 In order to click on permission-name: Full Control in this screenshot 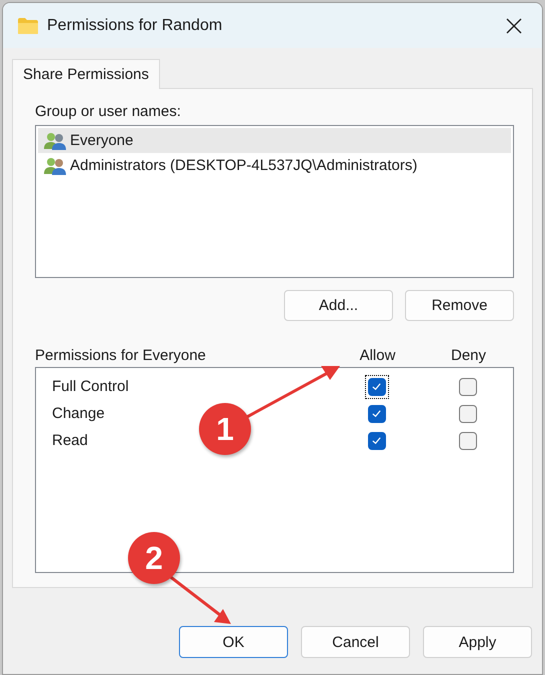, I will do `click(90, 386)`.